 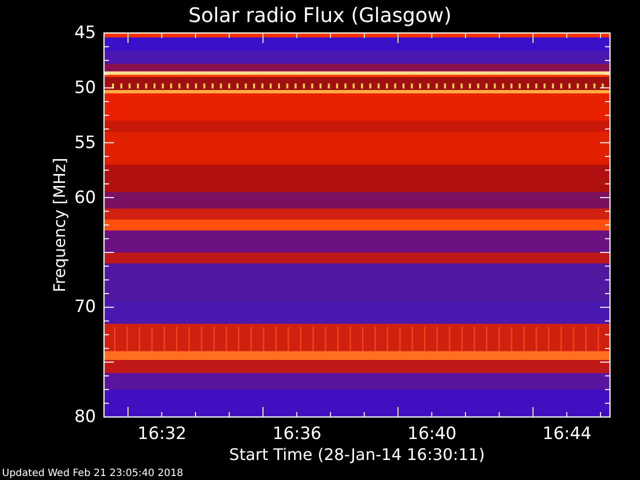 What do you see at coordinates (320, 15) in the screenshot?
I see `chart-title: Solar radio Flux (Glasgow)` at bounding box center [320, 15].